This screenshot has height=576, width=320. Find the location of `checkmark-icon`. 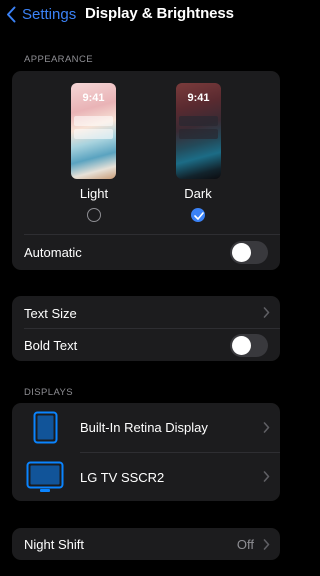

checkmark-icon is located at coordinates (199, 216).